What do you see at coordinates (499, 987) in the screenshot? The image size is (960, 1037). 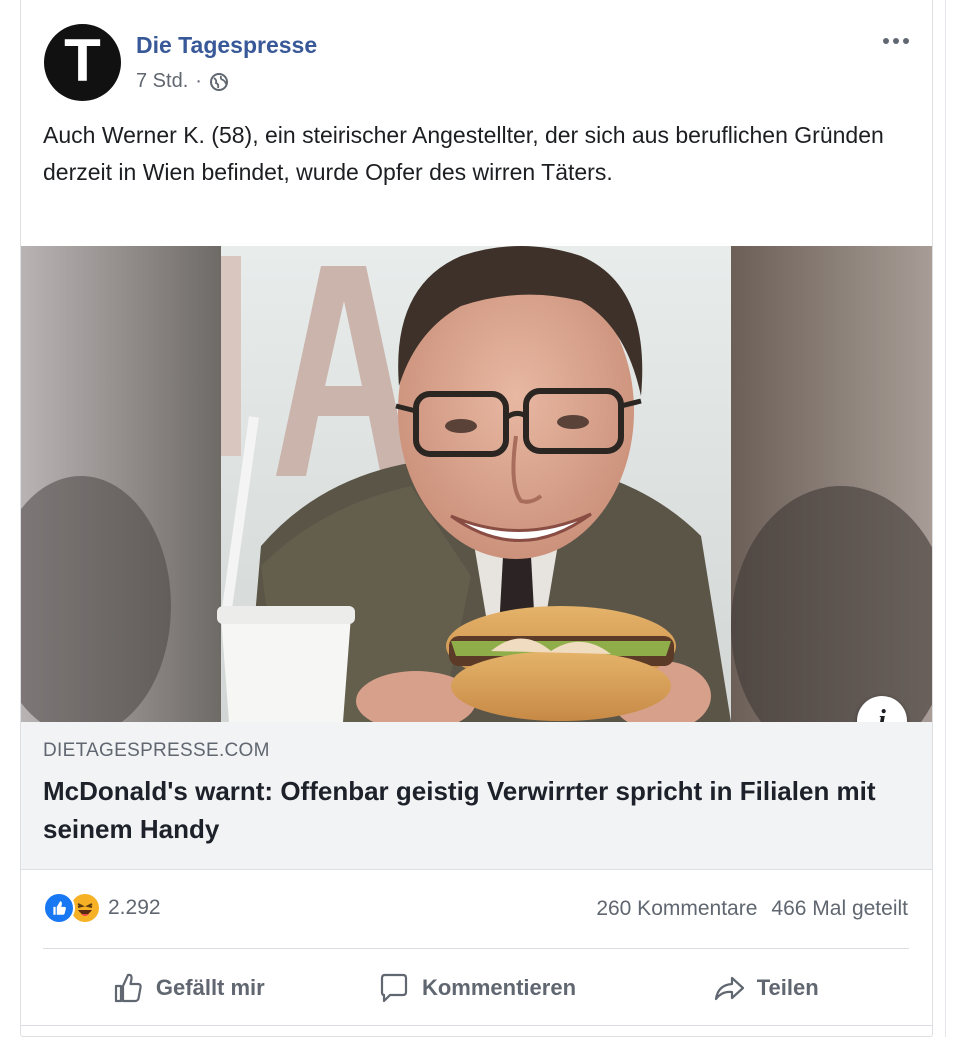 I see `comment-label: Kommentieren` at bounding box center [499, 987].